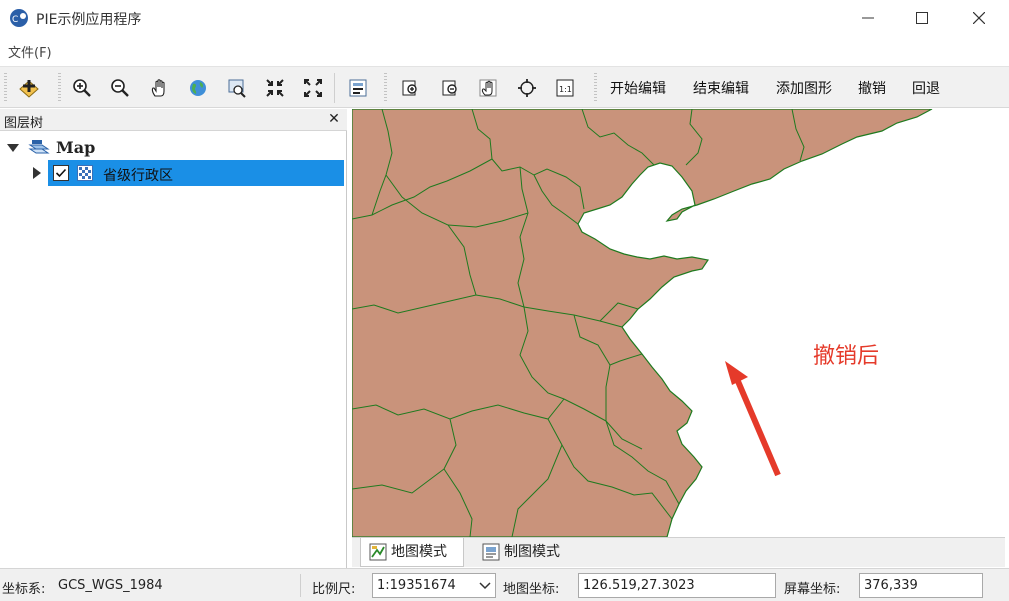 The width and height of the screenshot is (1009, 601). Describe the element at coordinates (334, 589) in the screenshot. I see `scale-label: 比例尺:` at that location.